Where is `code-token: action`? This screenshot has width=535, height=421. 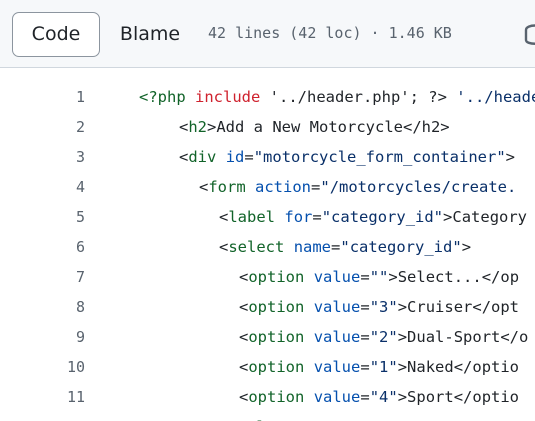
code-token: action is located at coordinates (283, 187).